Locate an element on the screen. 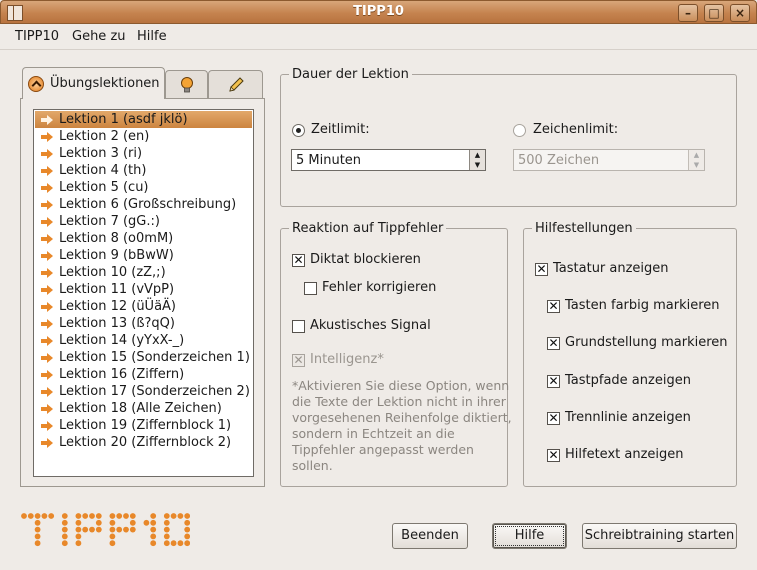  tab-lessons-label: Übungslektionen is located at coordinates (105, 83).